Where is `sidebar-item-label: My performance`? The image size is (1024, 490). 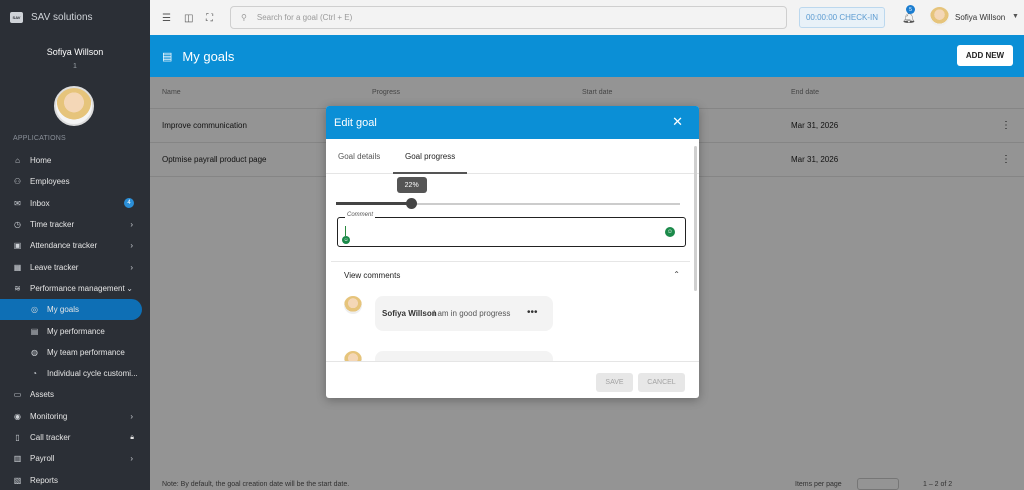
sidebar-item-label: My performance is located at coordinates (76, 331).